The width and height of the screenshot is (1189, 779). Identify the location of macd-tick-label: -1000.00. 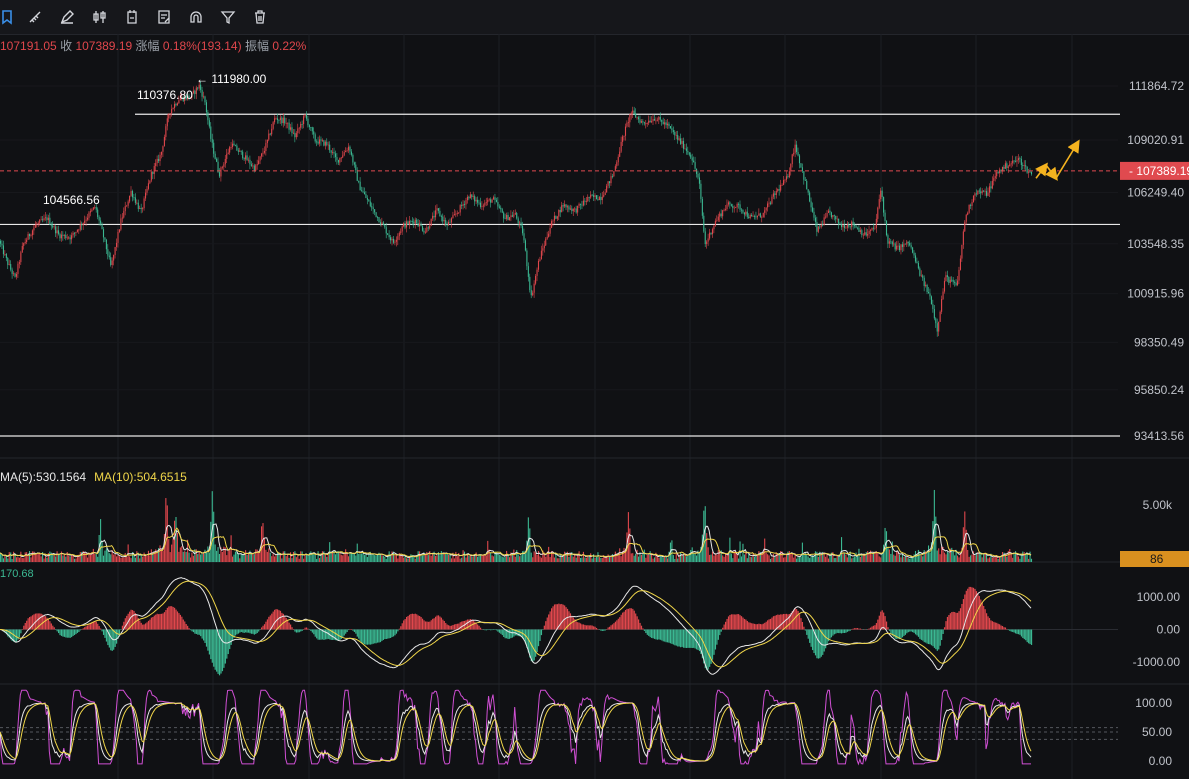
(1157, 662).